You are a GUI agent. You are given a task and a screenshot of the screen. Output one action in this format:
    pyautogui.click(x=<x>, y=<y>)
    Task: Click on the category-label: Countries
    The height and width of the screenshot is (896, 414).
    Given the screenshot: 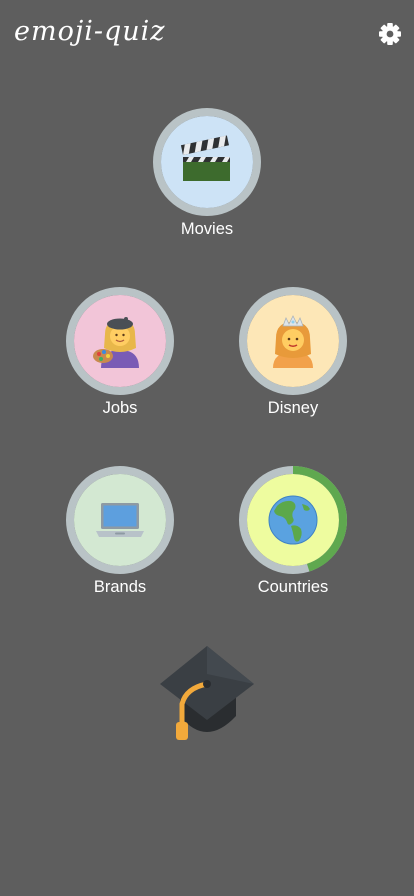 What is the action you would take?
    pyautogui.click(x=293, y=587)
    